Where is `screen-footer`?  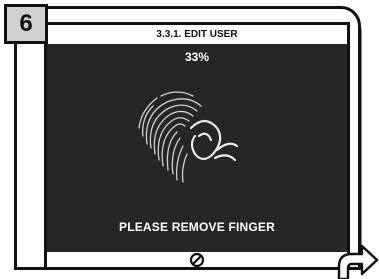
screen-footer is located at coordinates (197, 259).